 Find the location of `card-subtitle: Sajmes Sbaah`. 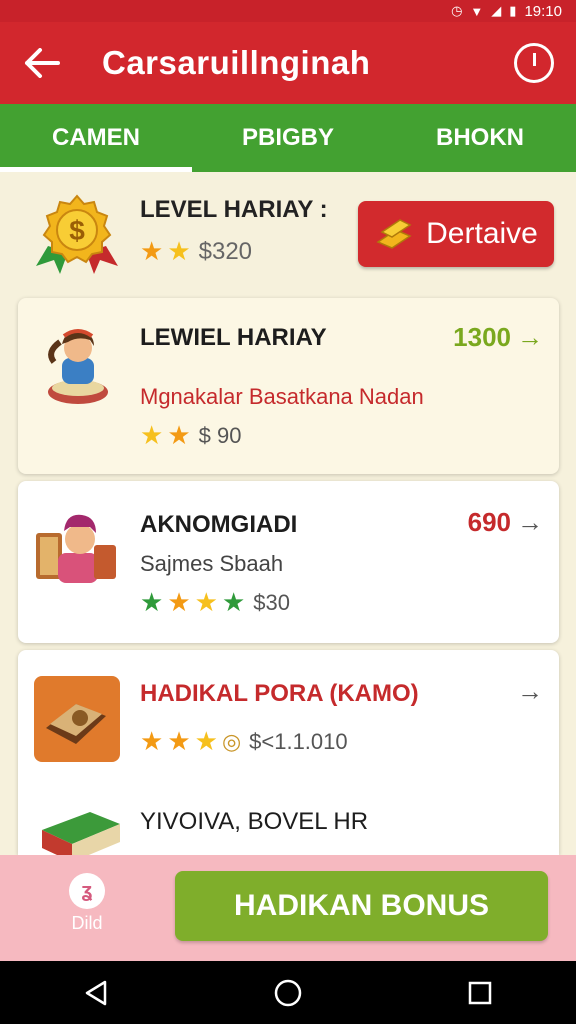

card-subtitle: Sajmes Sbaah is located at coordinates (212, 563).